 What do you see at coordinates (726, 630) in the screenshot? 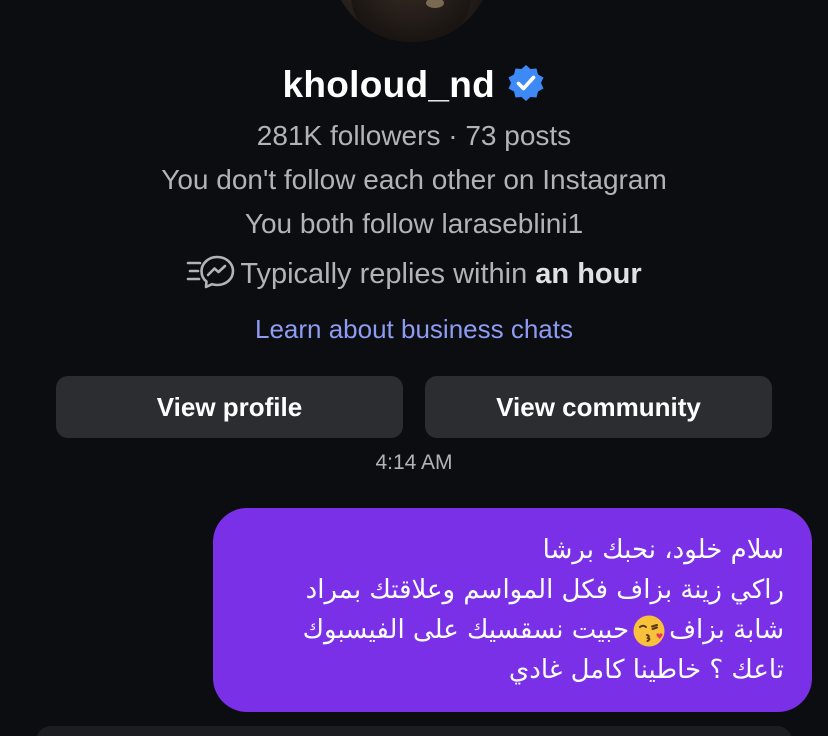
I see `message-fragment: شابة بزاف` at bounding box center [726, 630].